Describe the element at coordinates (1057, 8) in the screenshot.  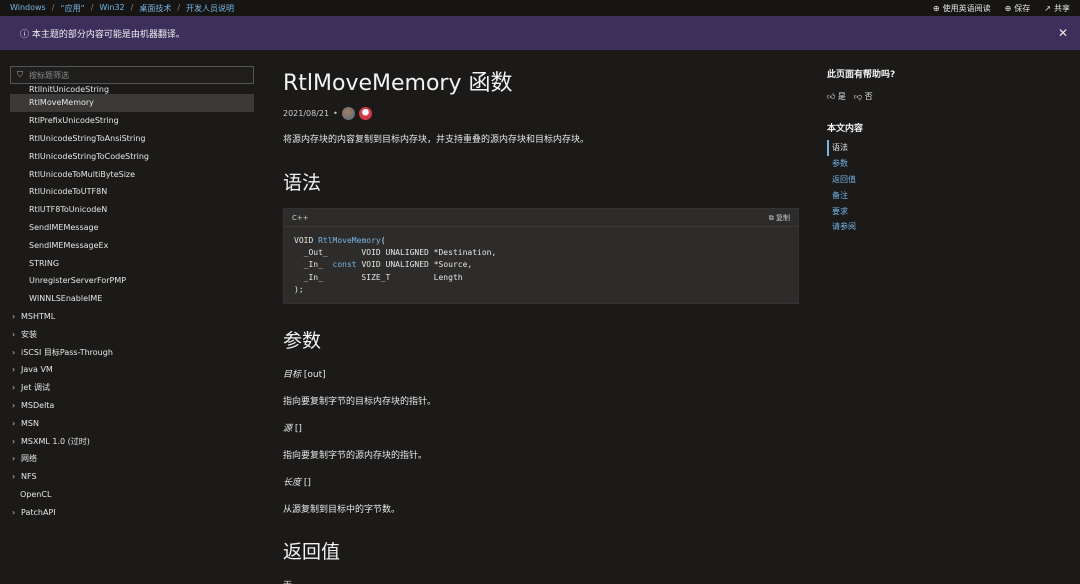
I see `share-button: ↗ 共享` at that location.